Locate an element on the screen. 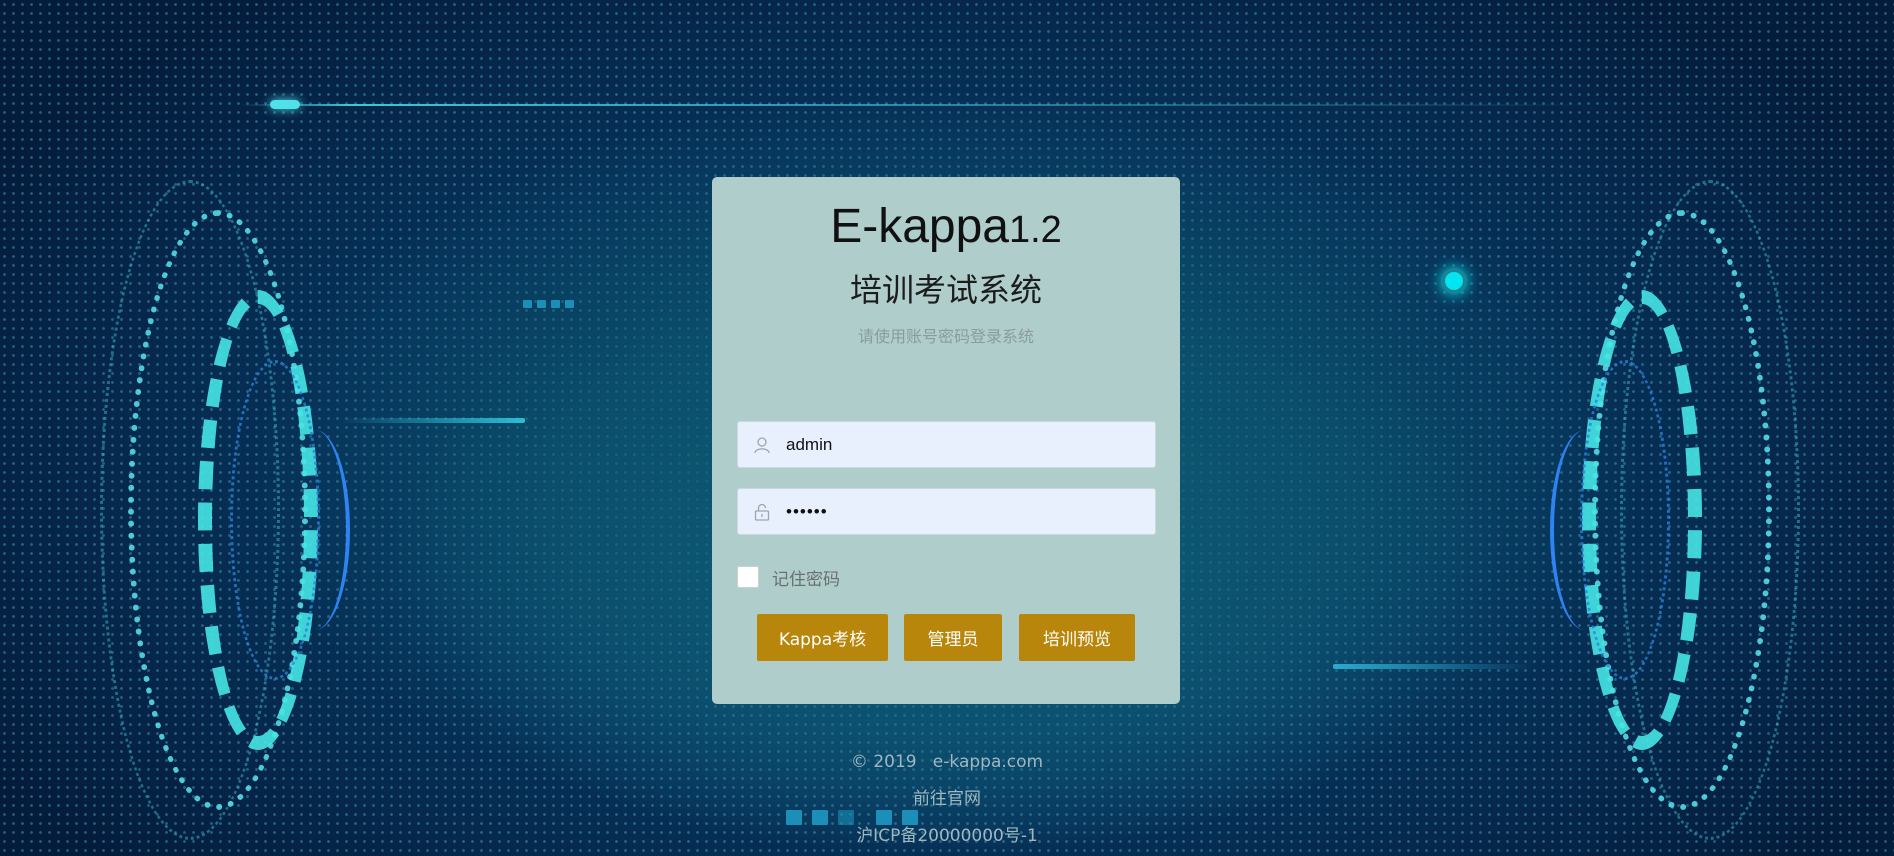 The height and width of the screenshot is (856, 1894). remember-password-checkbox is located at coordinates (748, 577).